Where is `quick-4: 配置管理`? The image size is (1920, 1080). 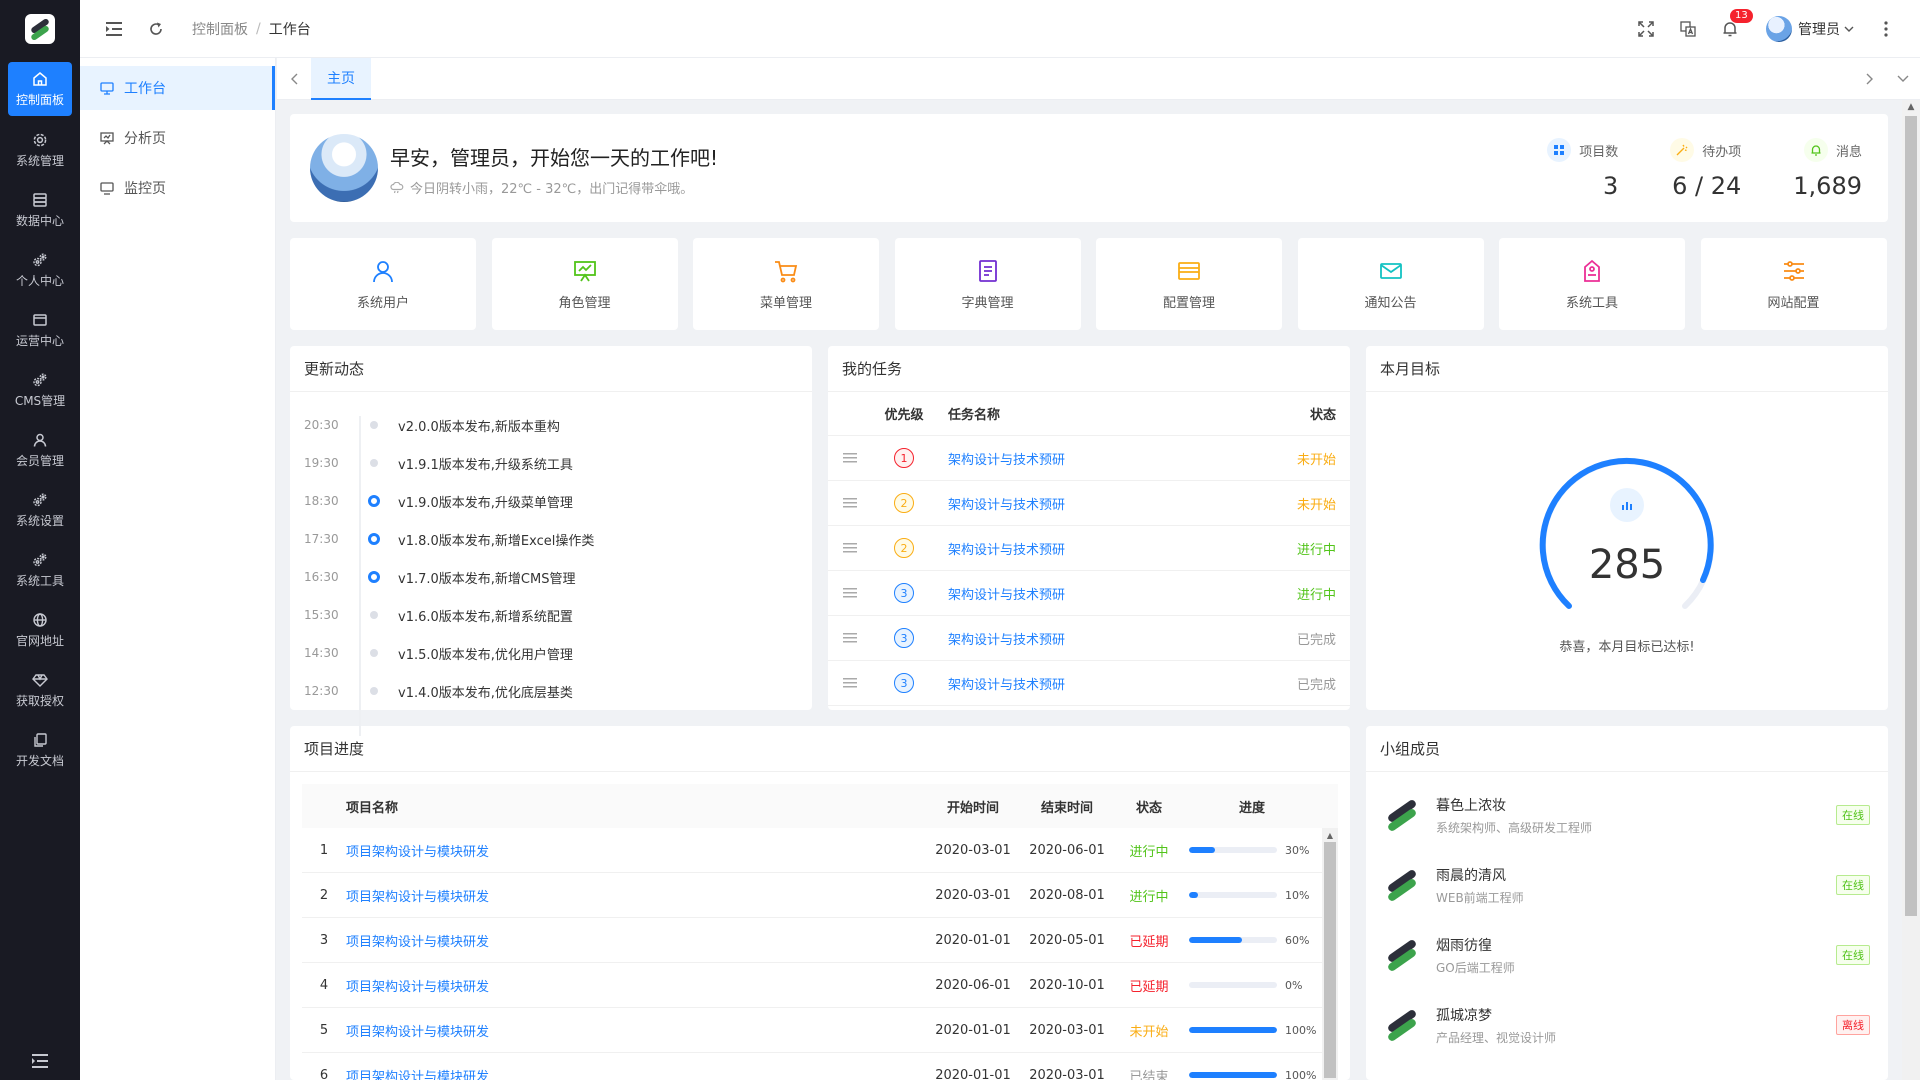
quick-4: 配置管理 is located at coordinates (1189, 284).